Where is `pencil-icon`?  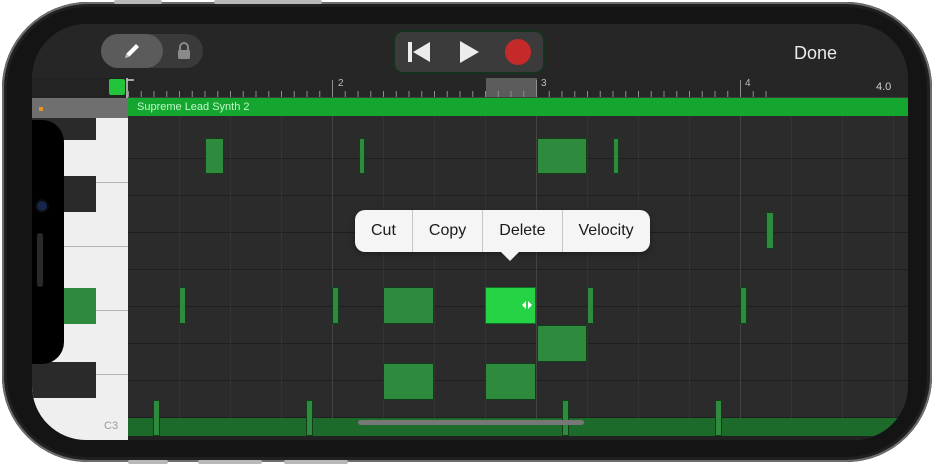
pencil-icon is located at coordinates (132, 51).